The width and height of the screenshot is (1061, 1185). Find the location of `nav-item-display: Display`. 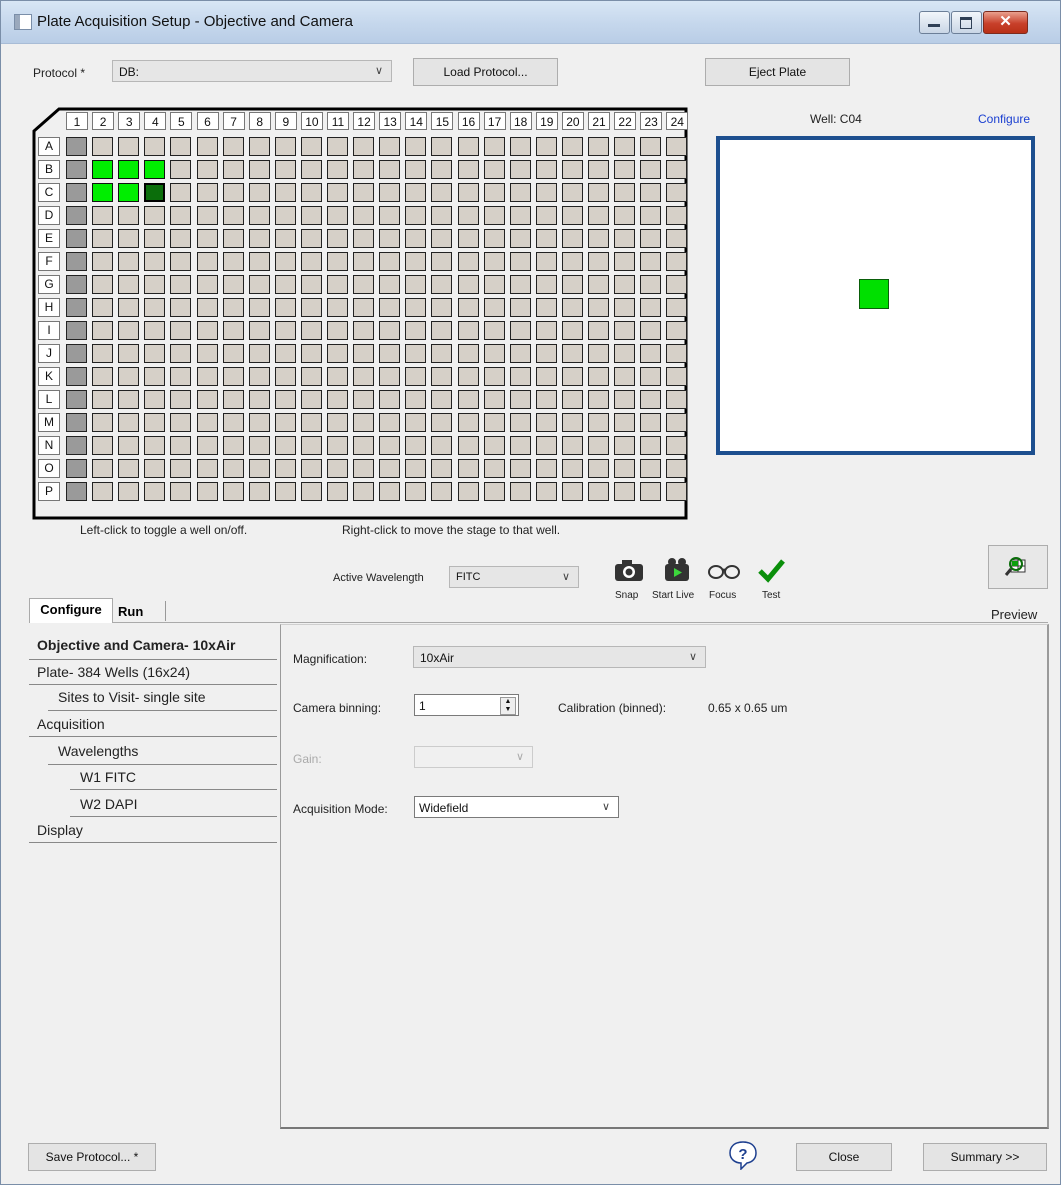

nav-item-display: Display is located at coordinates (60, 830).